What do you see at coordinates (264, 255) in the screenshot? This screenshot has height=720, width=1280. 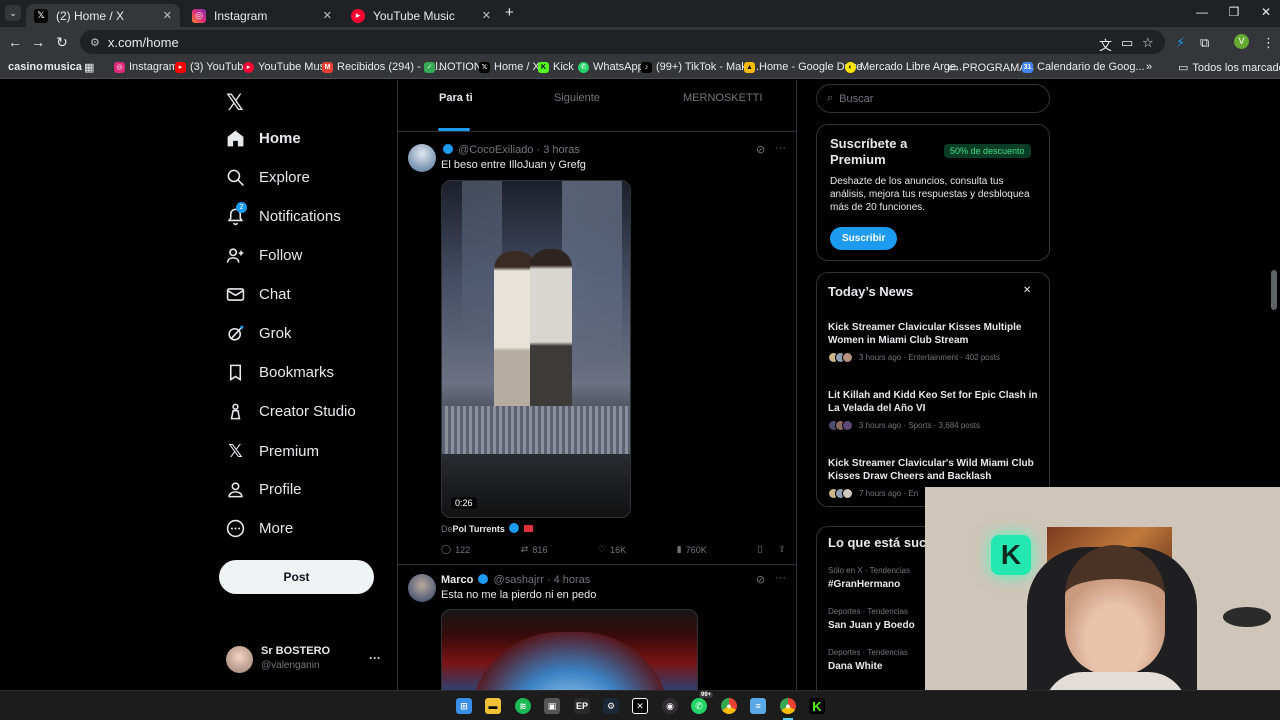 I see `nav-follow: Follow` at bounding box center [264, 255].